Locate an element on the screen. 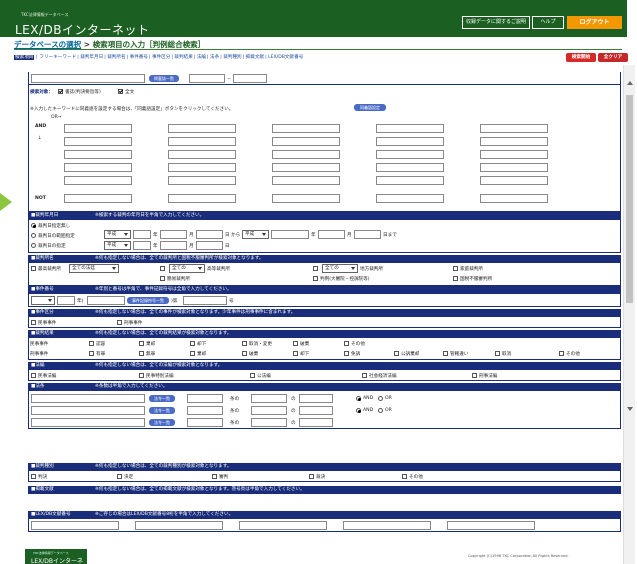 This screenshot has height=564, width=637. case-era-select is located at coordinates (43, 300).